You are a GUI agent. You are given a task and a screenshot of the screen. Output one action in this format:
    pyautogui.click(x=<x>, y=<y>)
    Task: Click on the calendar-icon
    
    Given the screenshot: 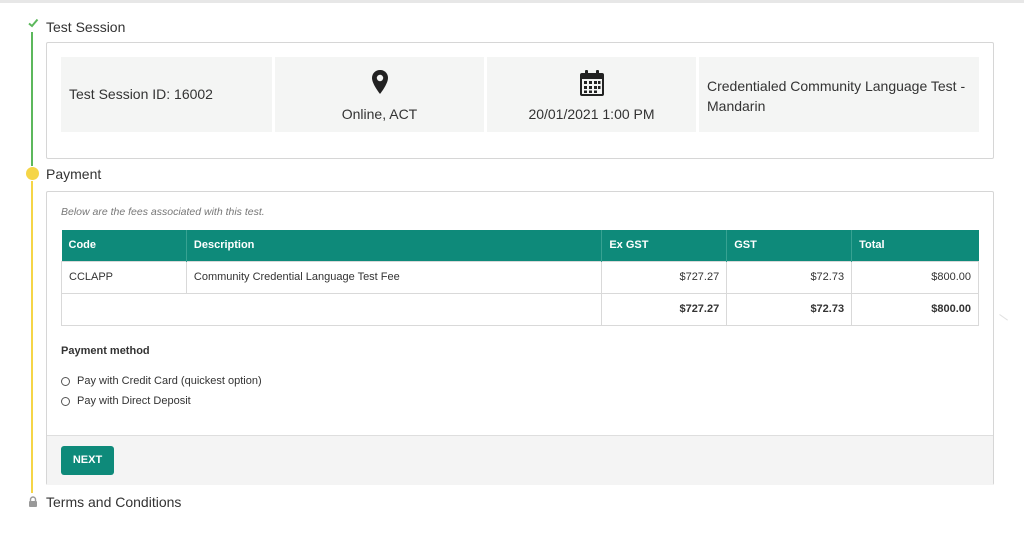 What is the action you would take?
    pyautogui.click(x=592, y=84)
    